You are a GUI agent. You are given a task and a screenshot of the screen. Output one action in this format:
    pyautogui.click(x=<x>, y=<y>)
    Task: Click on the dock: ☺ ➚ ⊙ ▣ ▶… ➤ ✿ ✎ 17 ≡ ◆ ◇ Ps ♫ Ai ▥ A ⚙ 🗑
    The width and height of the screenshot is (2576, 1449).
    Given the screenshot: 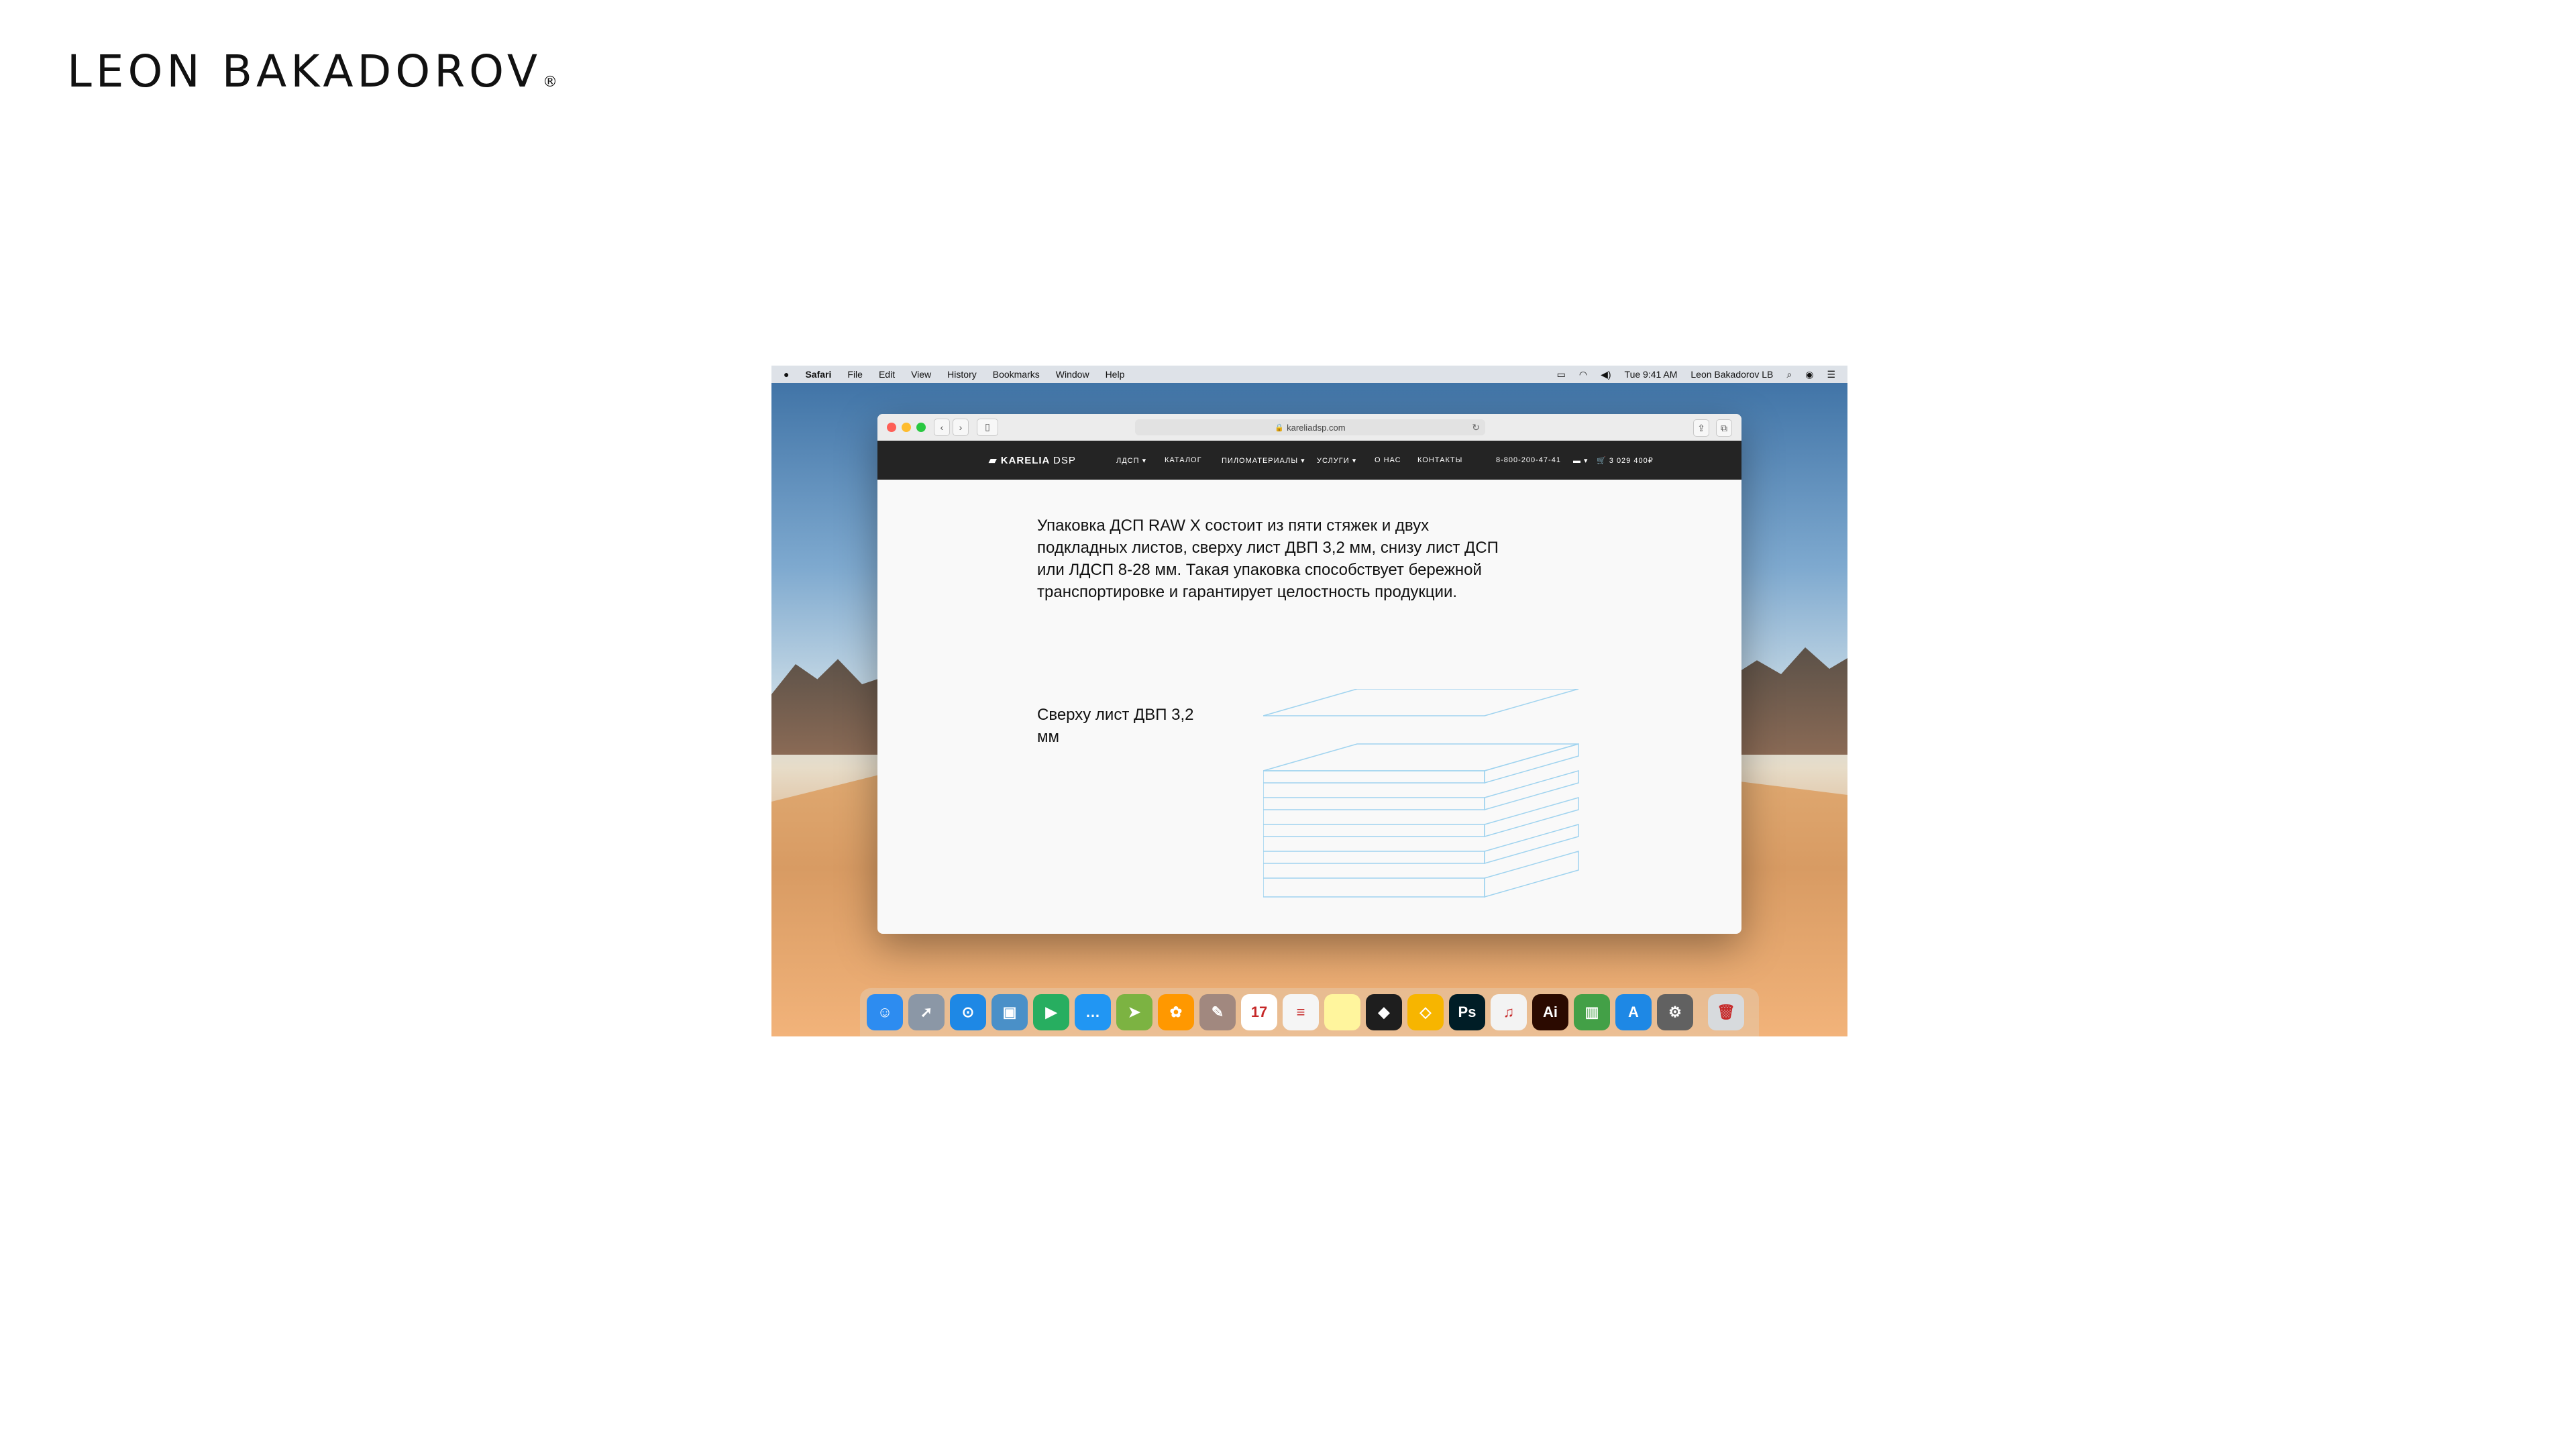 What is the action you would take?
    pyautogui.click(x=1309, y=1012)
    